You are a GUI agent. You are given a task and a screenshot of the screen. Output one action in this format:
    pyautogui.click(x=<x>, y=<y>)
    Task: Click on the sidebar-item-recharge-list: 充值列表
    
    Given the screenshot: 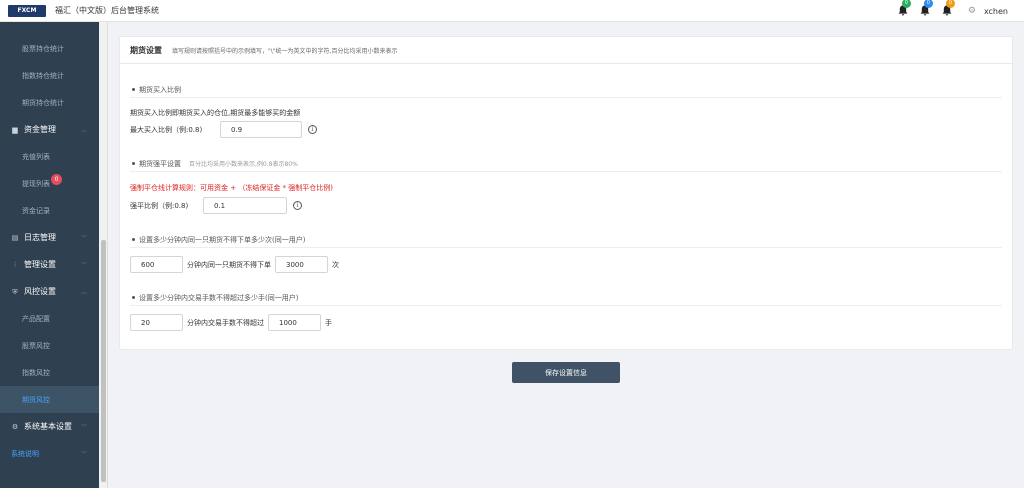 What is the action you would take?
    pyautogui.click(x=49, y=156)
    